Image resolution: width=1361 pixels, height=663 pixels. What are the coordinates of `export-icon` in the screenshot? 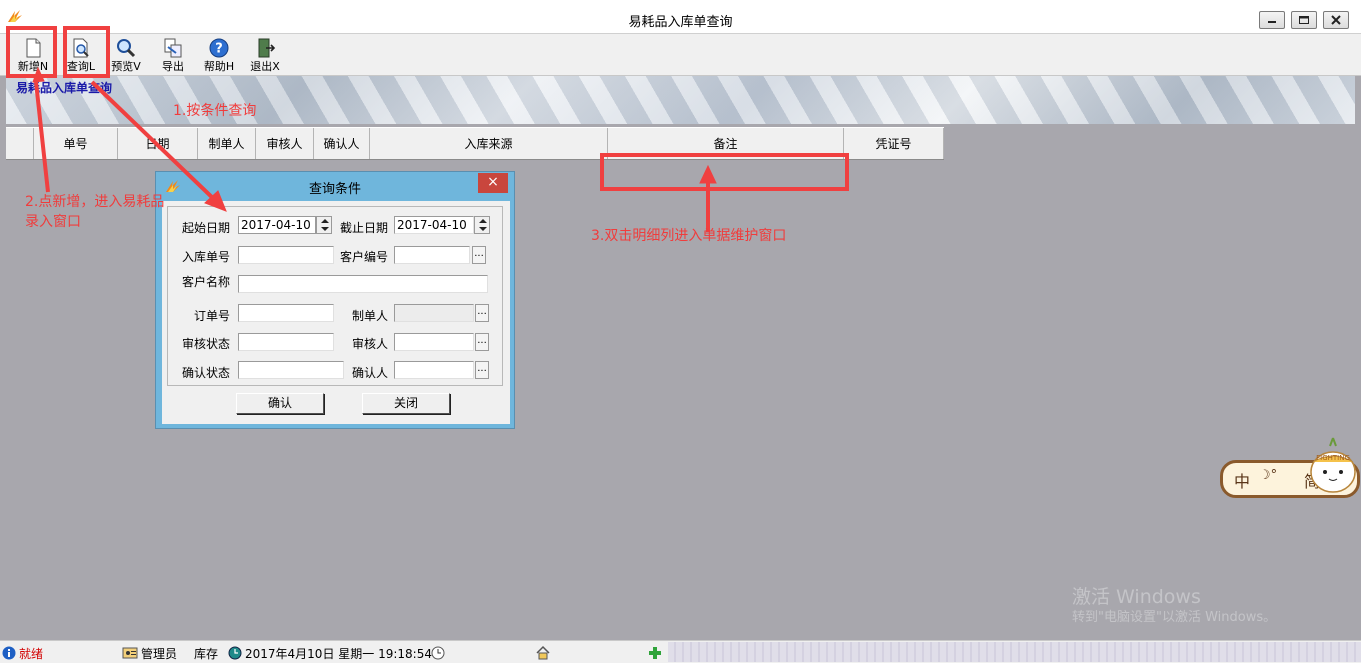 It's located at (173, 48).